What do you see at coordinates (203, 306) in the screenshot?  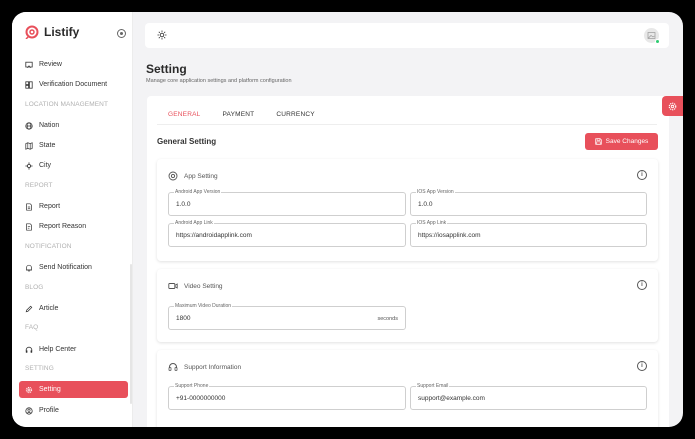 I see `field-label: Maximum Video Duration` at bounding box center [203, 306].